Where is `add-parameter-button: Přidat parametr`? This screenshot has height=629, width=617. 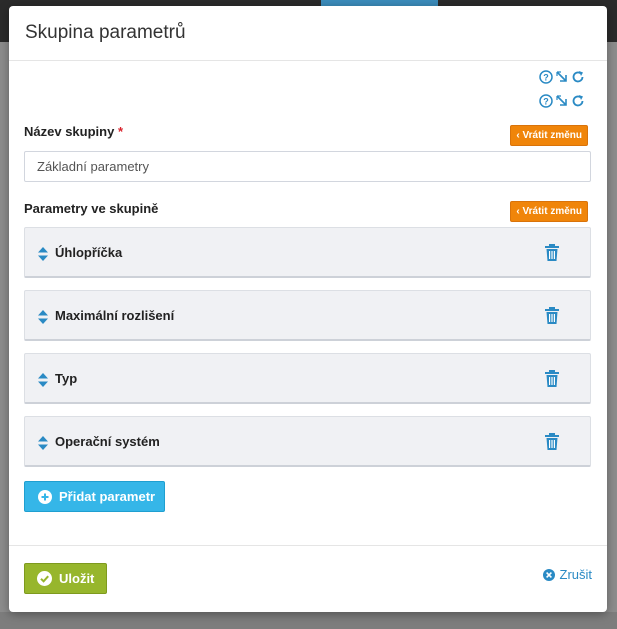 add-parameter-button: Přidat parametr is located at coordinates (94, 496).